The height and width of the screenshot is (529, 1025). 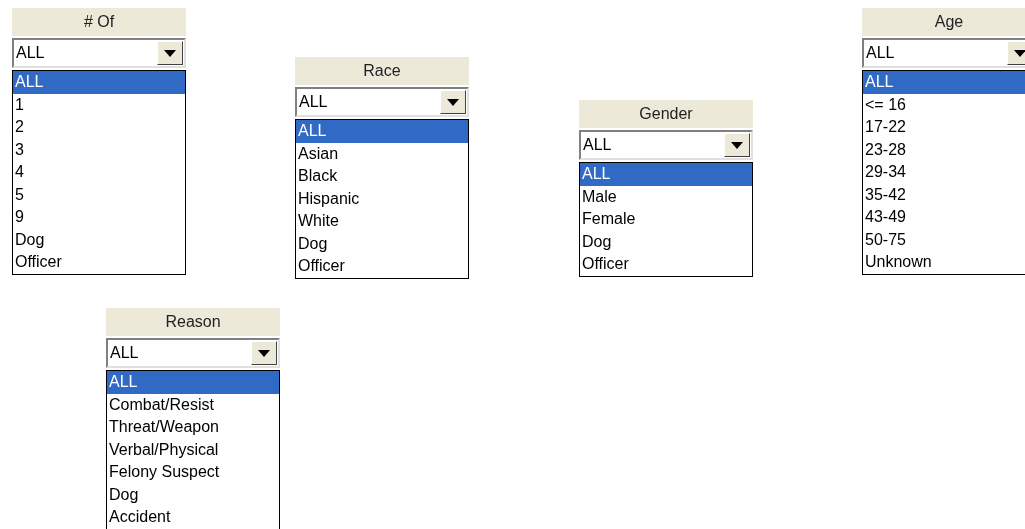 I want to click on list-option: Unknown, so click(x=944, y=262).